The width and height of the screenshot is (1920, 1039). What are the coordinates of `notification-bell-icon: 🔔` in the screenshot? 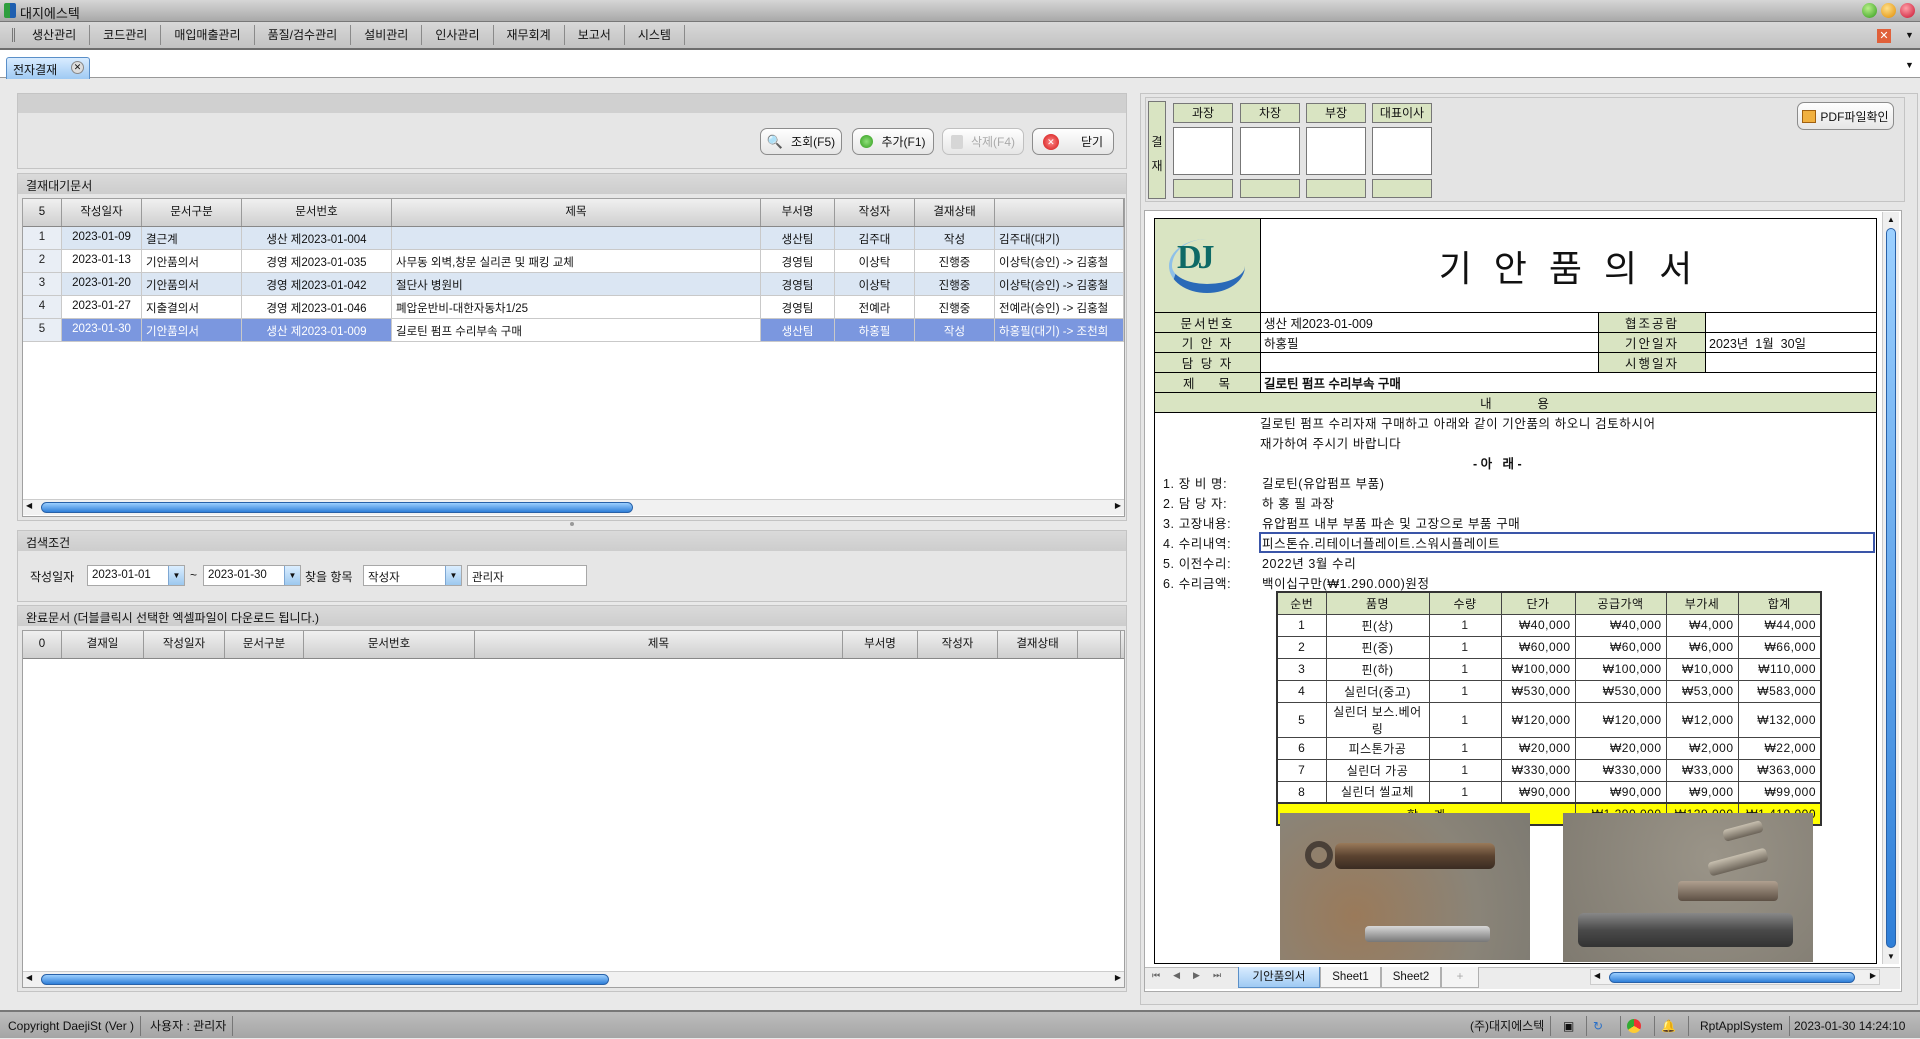 It's located at (1672, 1026).